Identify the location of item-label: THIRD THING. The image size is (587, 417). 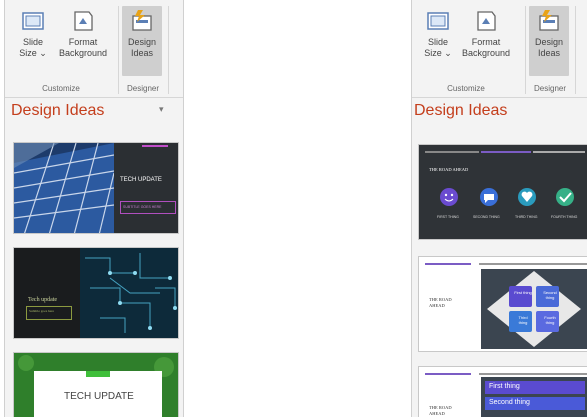
(526, 217).